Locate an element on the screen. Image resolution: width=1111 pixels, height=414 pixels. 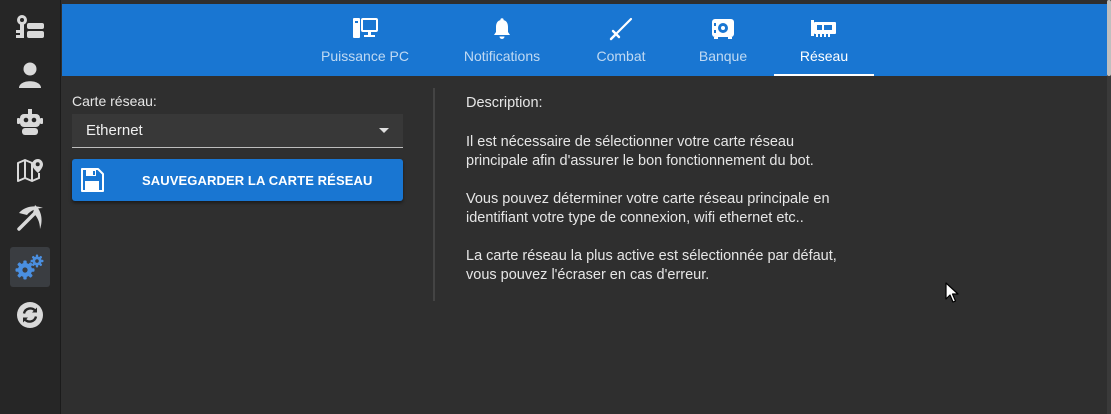
pickaxe-icon is located at coordinates (30, 218).